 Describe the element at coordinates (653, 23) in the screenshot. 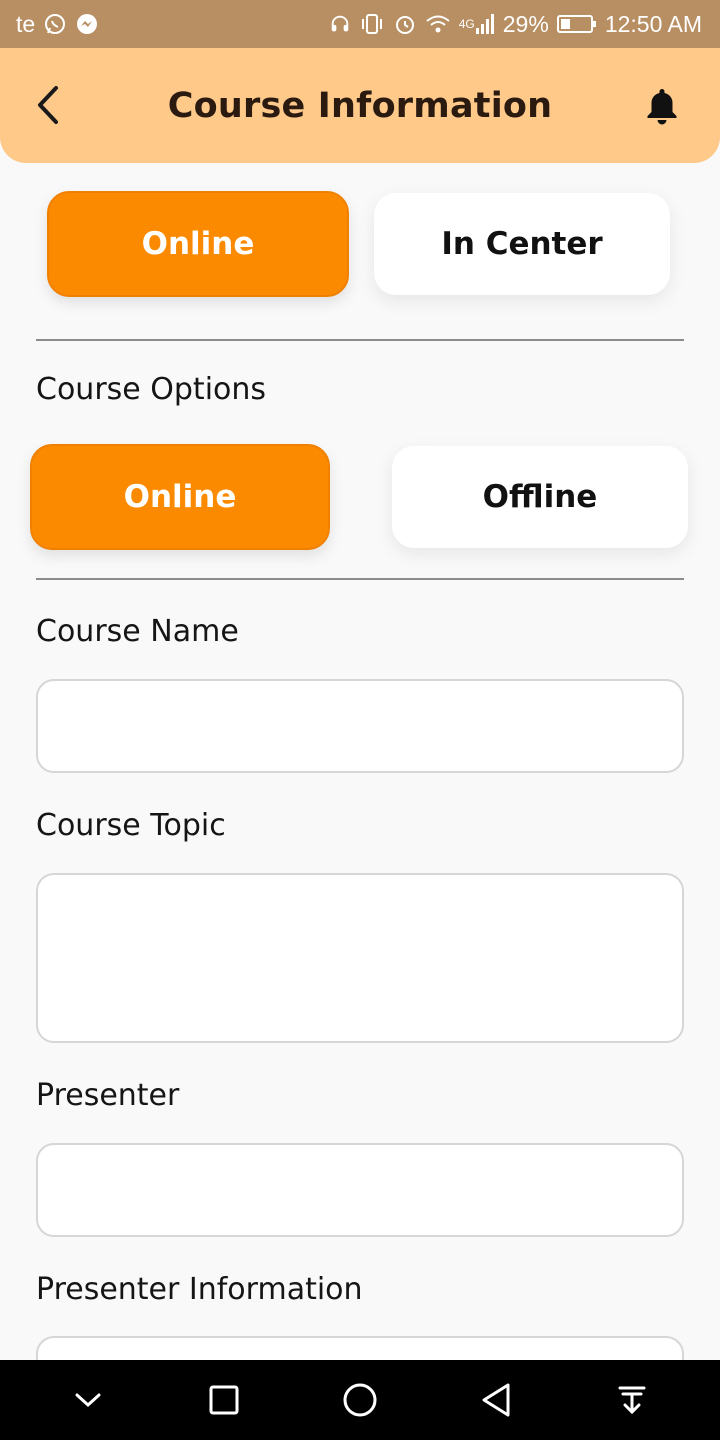

I see `clock: 12:50 AM` at that location.